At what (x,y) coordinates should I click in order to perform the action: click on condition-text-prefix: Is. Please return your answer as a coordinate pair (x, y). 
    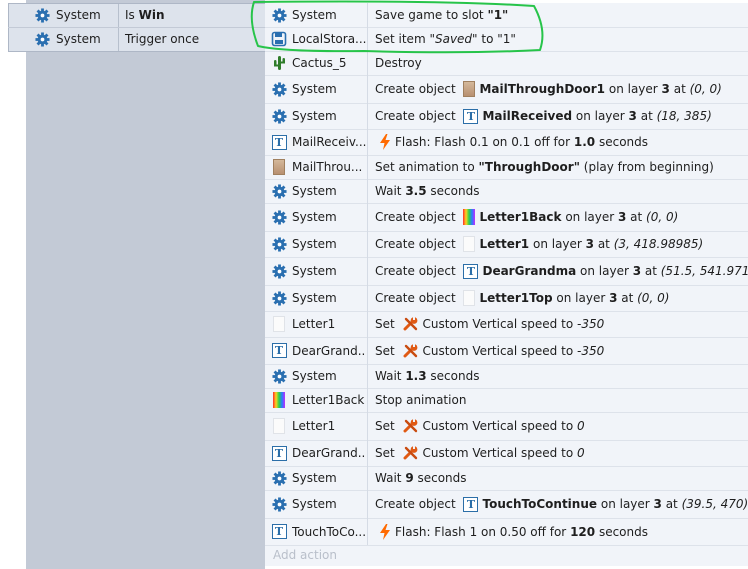
    Looking at the image, I should click on (132, 15).